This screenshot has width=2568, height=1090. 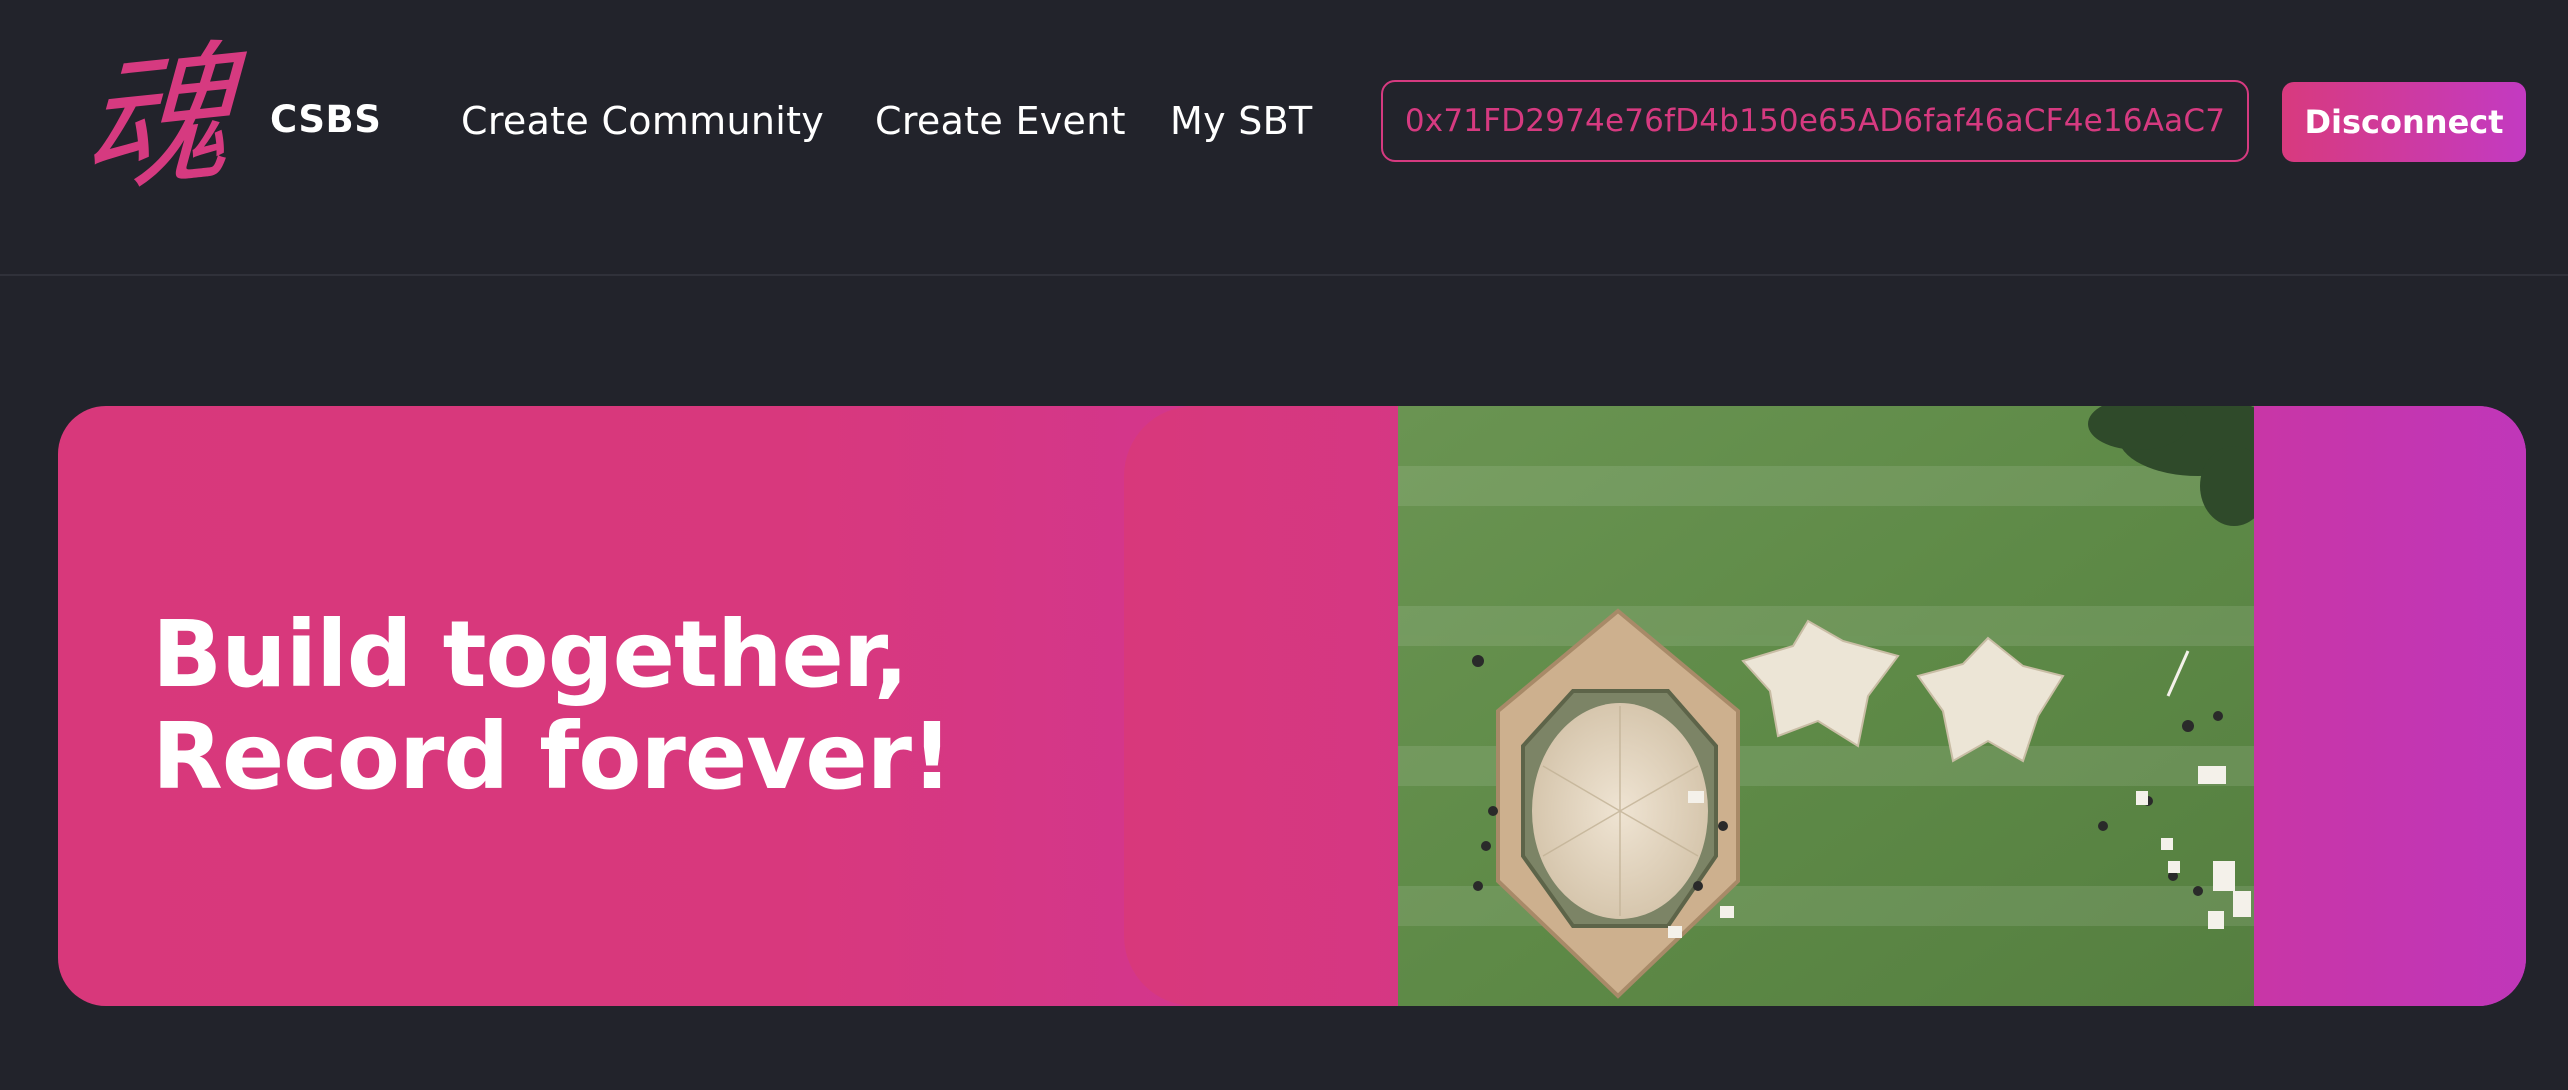 What do you see at coordinates (325, 119) in the screenshot?
I see `brand-name: CSBS` at bounding box center [325, 119].